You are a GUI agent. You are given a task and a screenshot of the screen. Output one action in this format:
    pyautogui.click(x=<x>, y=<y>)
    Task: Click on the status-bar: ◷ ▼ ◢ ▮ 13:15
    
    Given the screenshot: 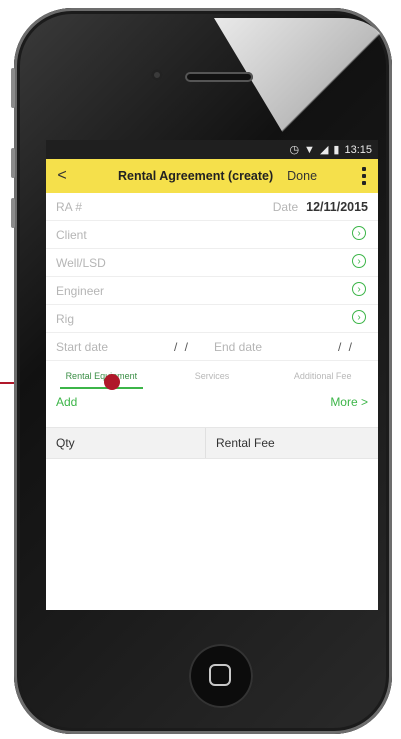 What is the action you would take?
    pyautogui.click(x=212, y=149)
    